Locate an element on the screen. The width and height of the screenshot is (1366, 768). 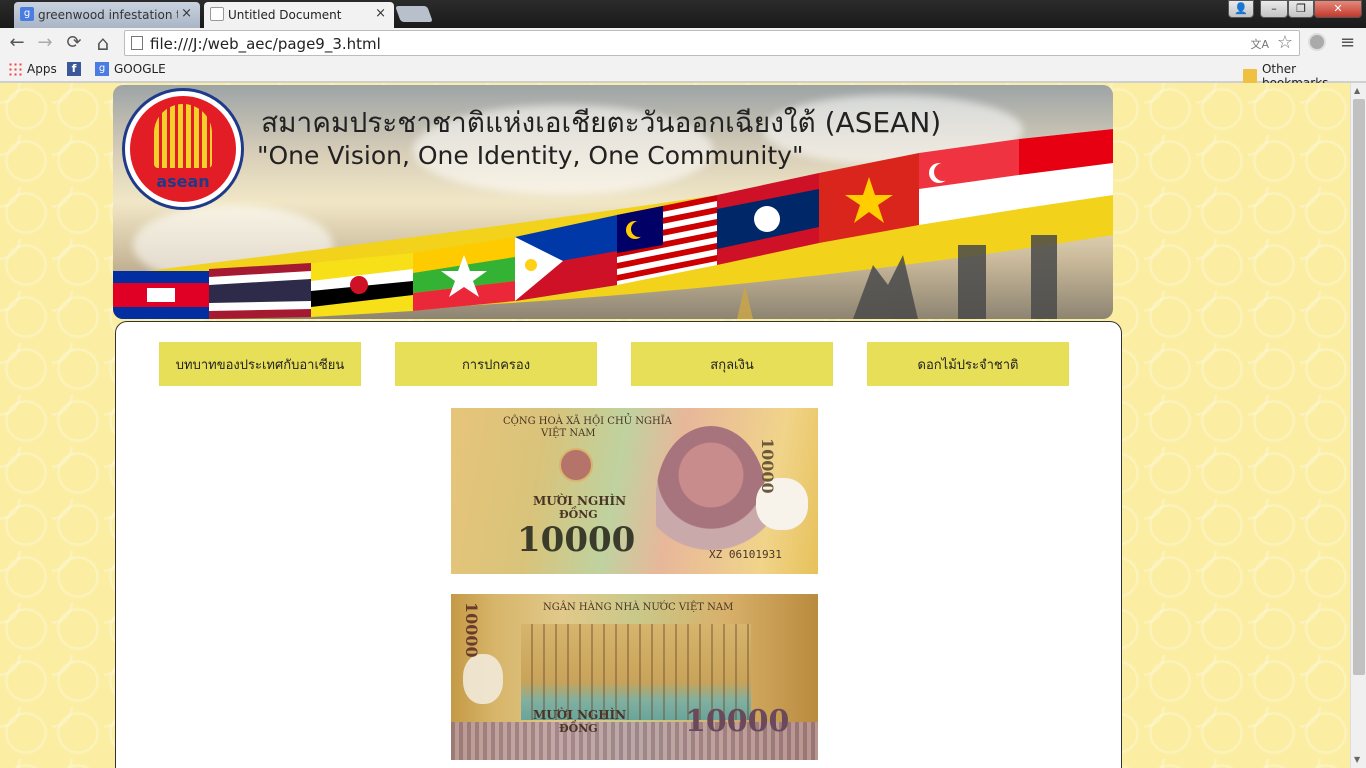
translate-icon: 文A is located at coordinates (1259, 44).